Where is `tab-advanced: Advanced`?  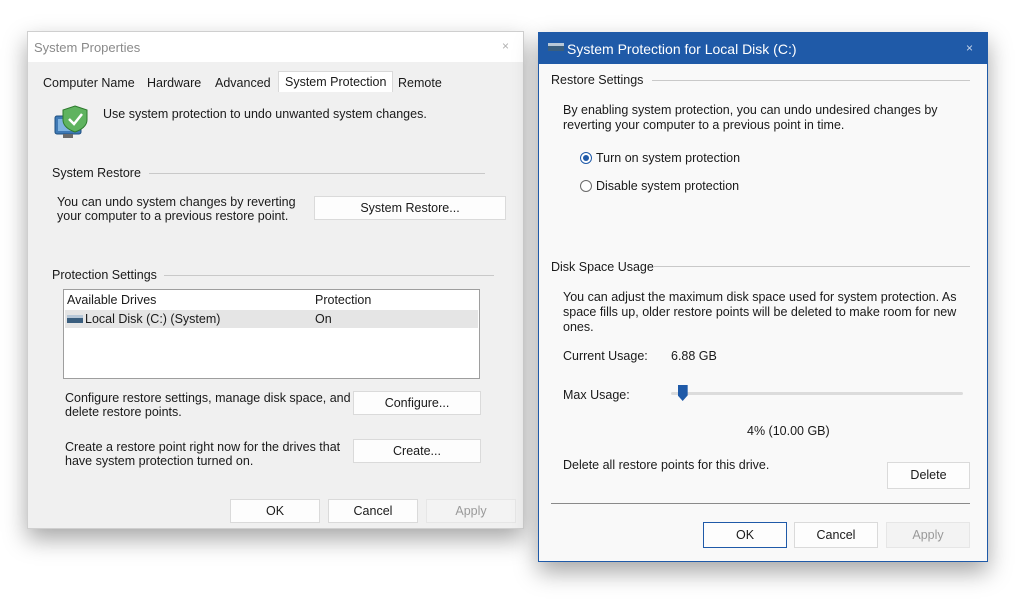 tab-advanced: Advanced is located at coordinates (243, 83).